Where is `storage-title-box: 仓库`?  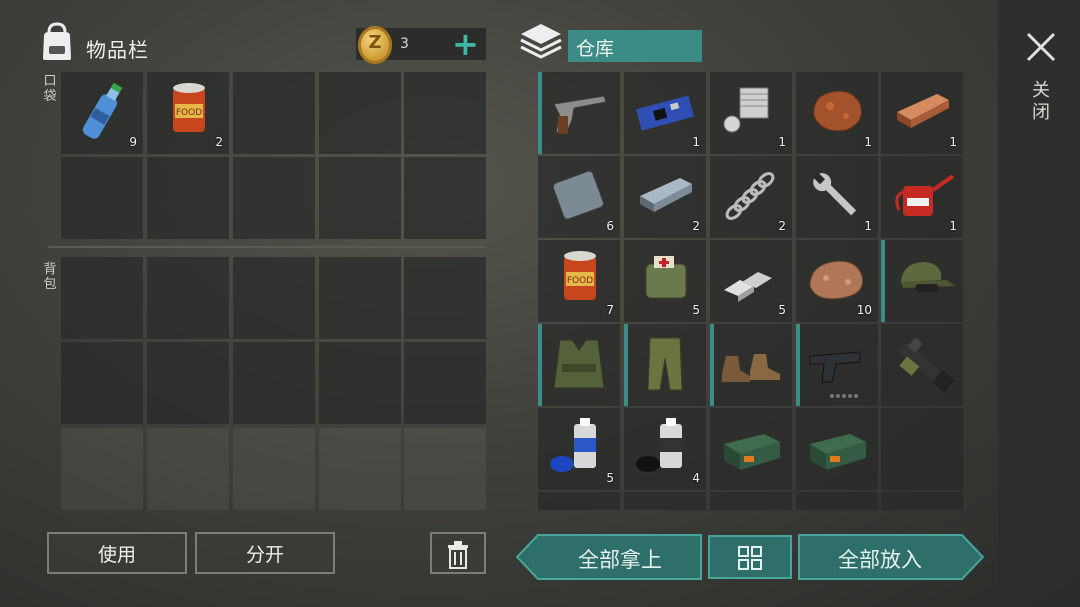
storage-title-box: 仓库 is located at coordinates (635, 46).